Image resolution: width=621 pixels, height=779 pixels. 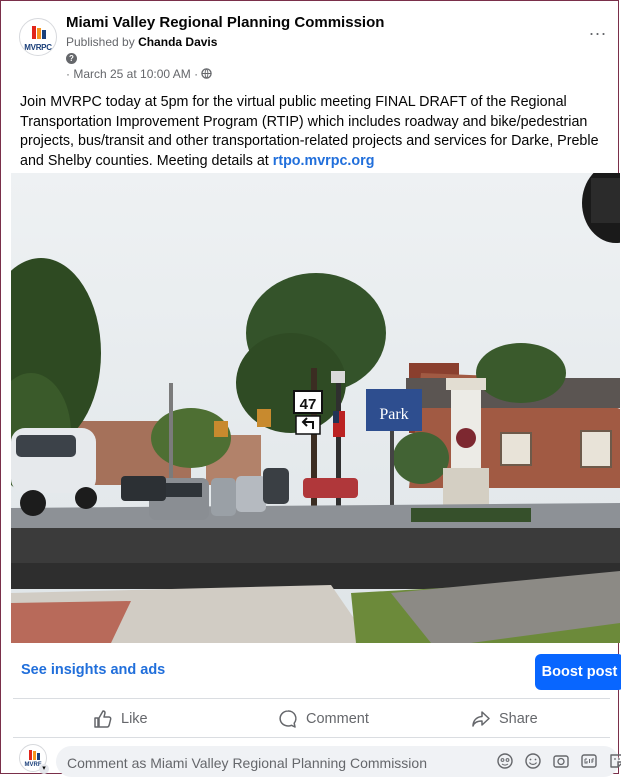 I want to click on share-button: Share, so click(x=504, y=719).